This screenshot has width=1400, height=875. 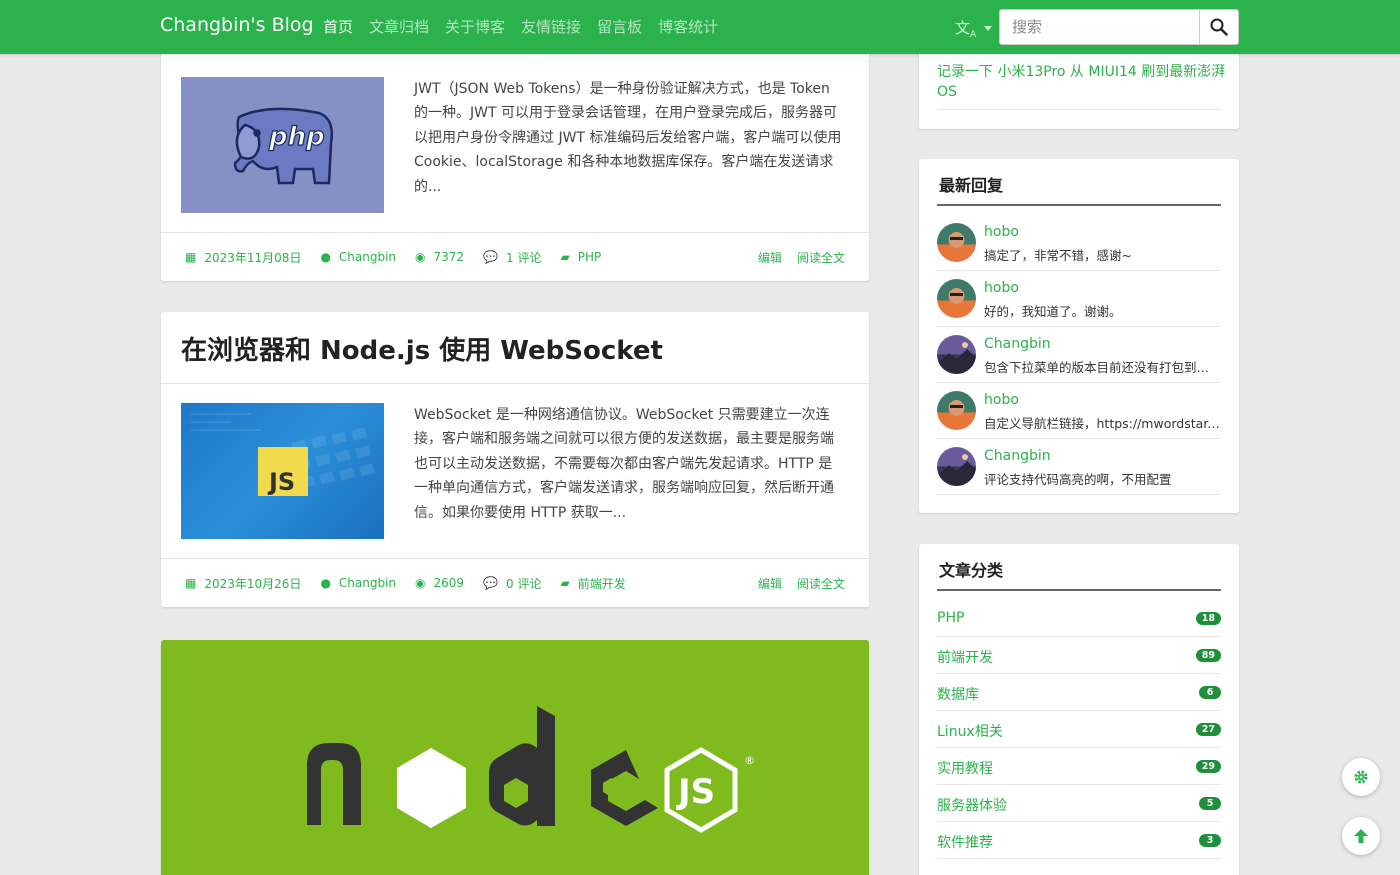 I want to click on post-featured-image: JS ®, so click(x=515, y=757).